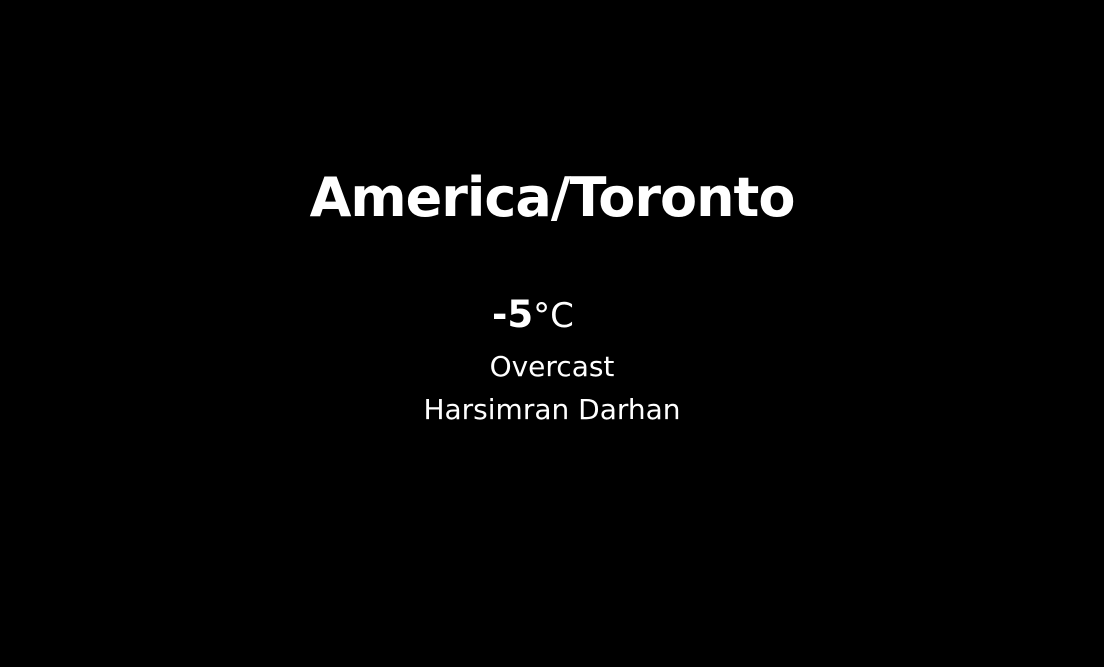 The width and height of the screenshot is (1104, 667). Describe the element at coordinates (552, 197) in the screenshot. I see `location-title: America/Toronto` at that location.